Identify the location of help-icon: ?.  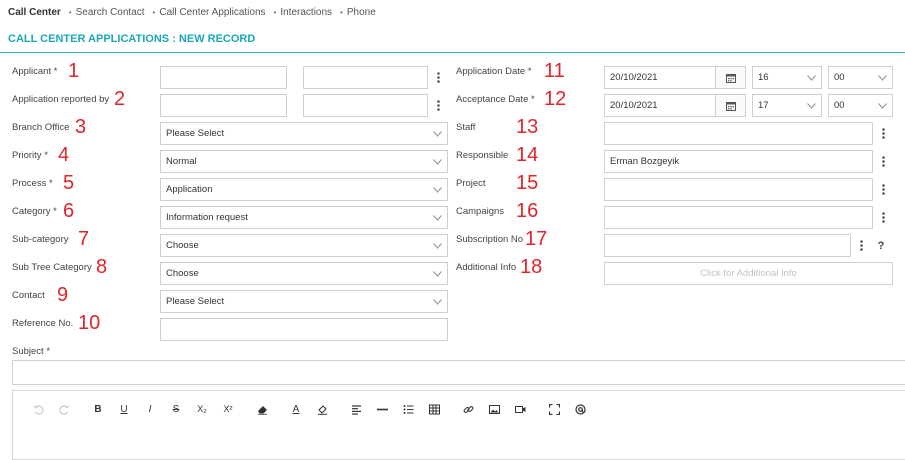
(881, 245).